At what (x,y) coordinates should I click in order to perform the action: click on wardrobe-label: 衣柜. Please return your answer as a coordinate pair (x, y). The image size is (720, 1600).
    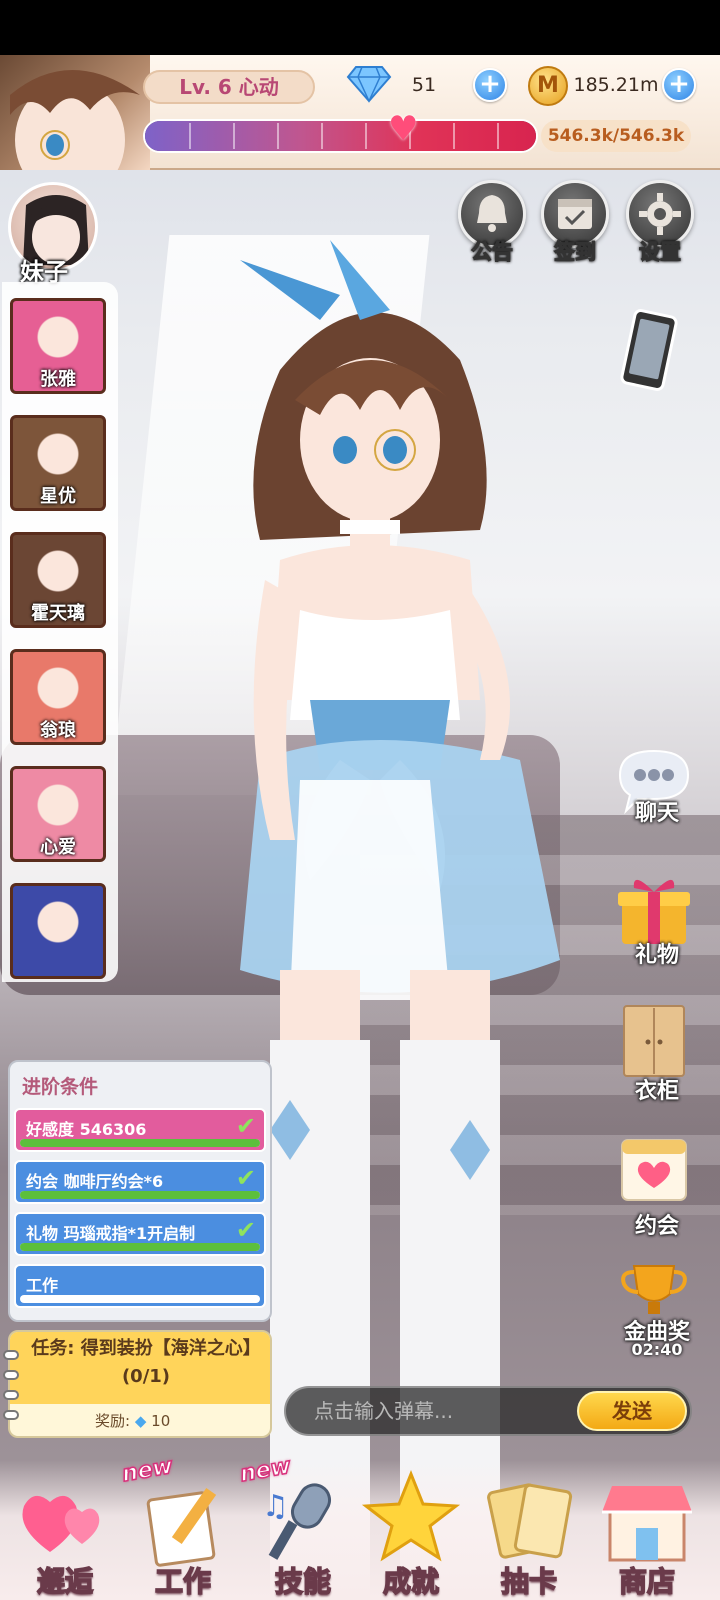
    Looking at the image, I should click on (656, 1091).